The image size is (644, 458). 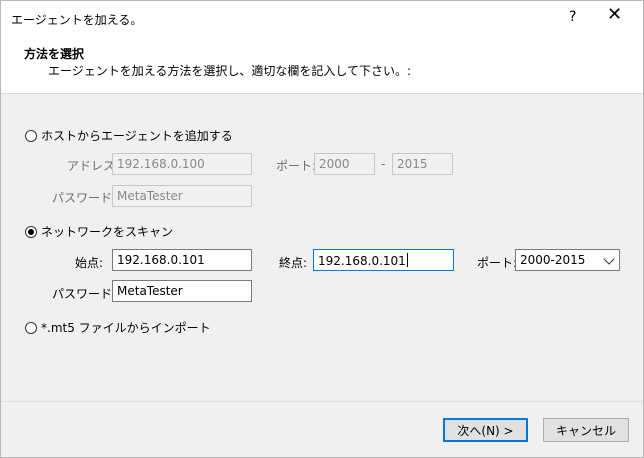 I want to click on end-address-value: 192.168.0.101, so click(x=362, y=261).